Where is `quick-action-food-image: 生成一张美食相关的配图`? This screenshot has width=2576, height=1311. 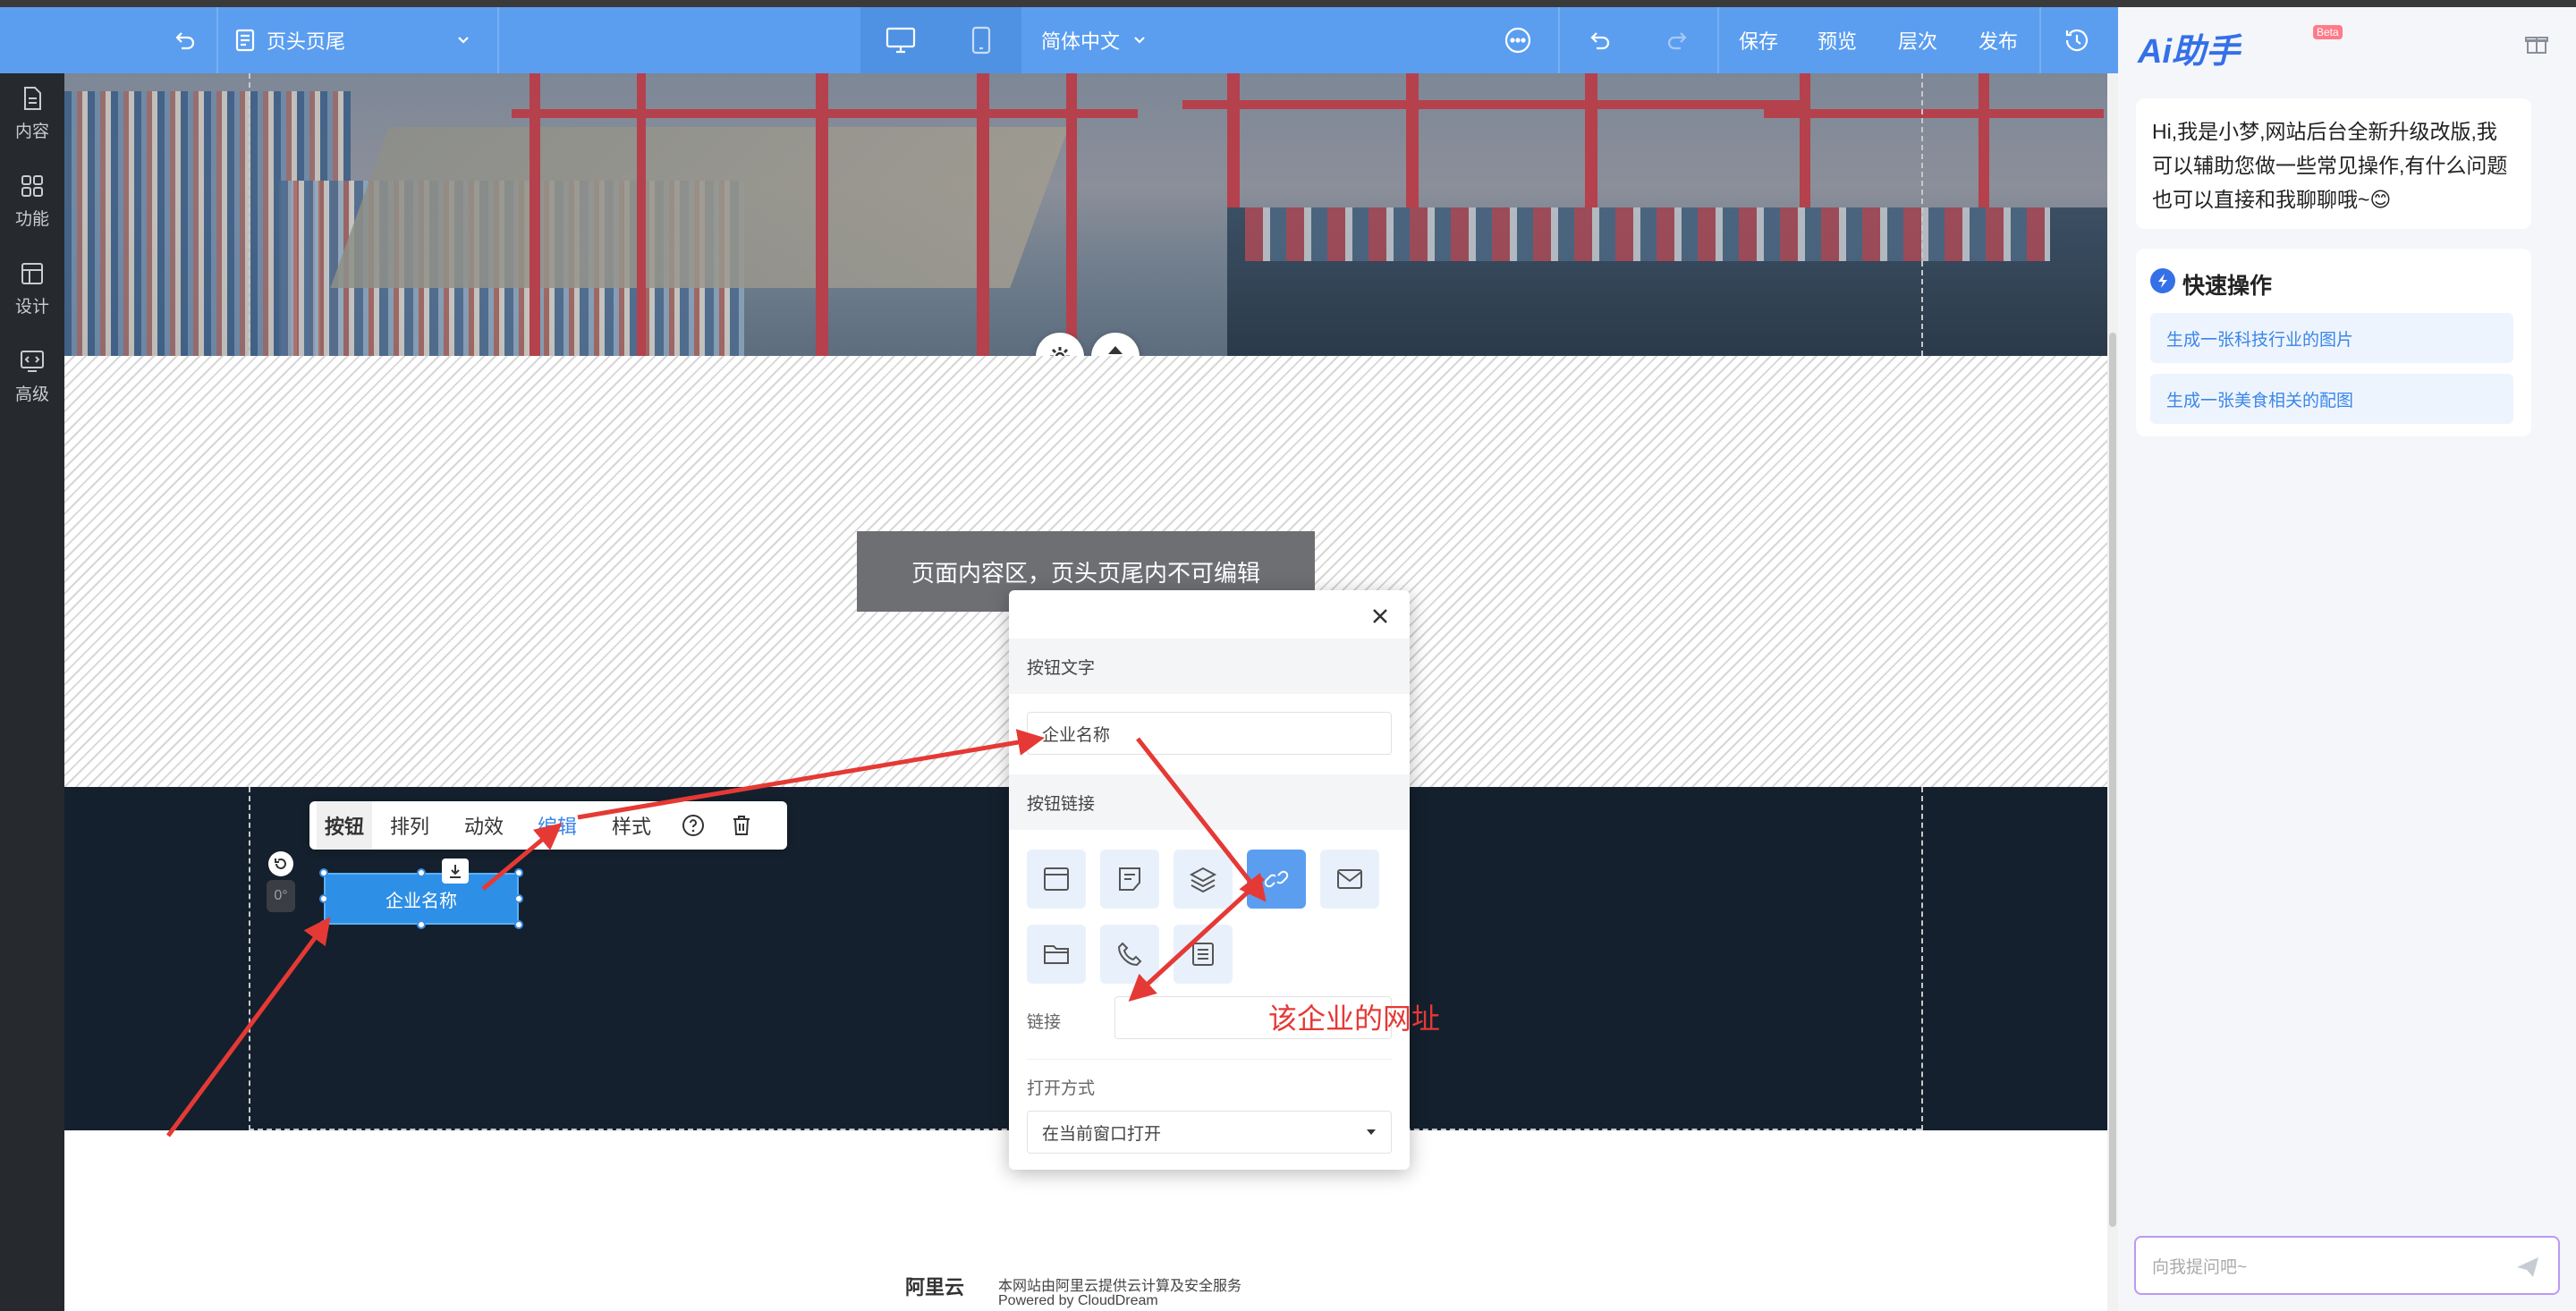 quick-action-food-image: 生成一张美食相关的配图 is located at coordinates (2331, 399).